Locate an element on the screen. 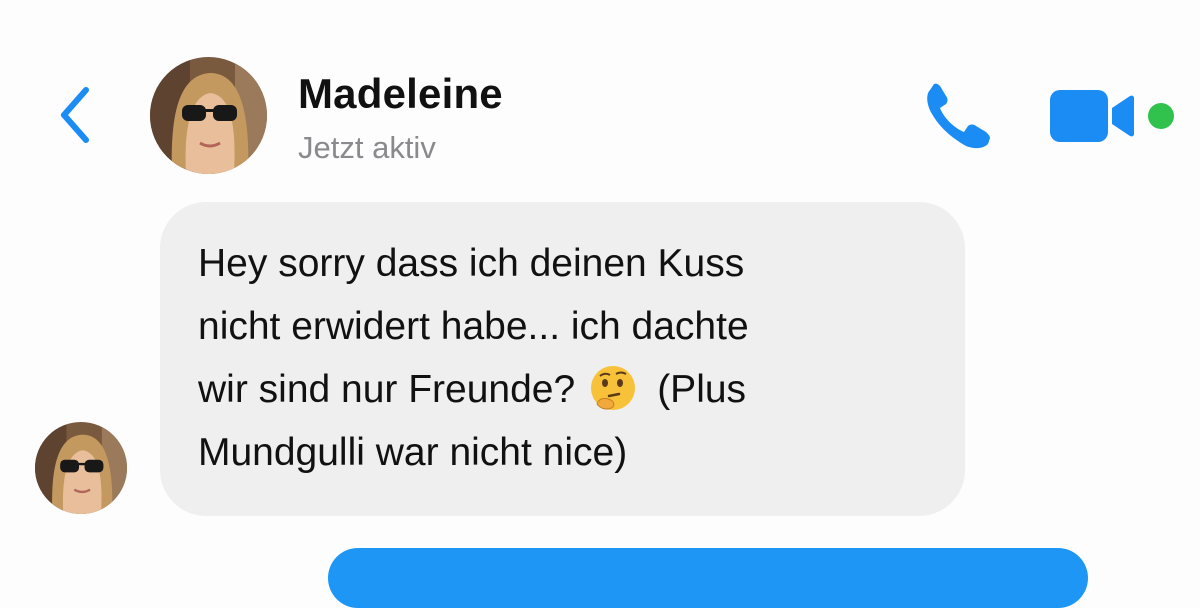 The height and width of the screenshot is (608, 1200). contact-name: Madeleine is located at coordinates (400, 94).